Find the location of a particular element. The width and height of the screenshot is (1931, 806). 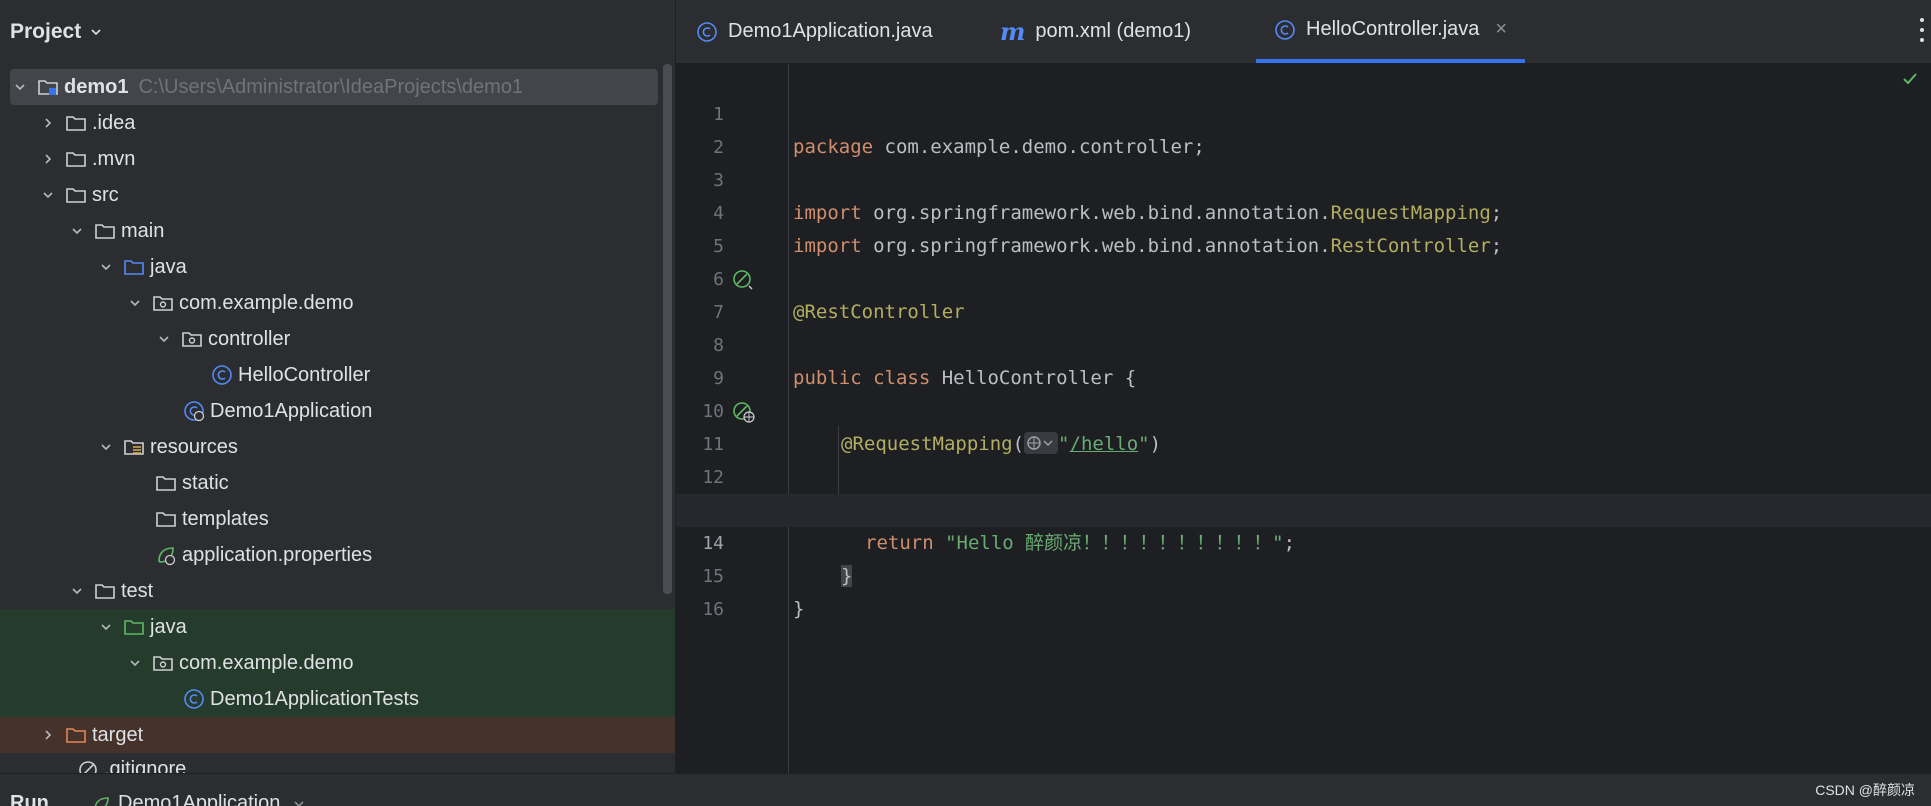

tree-item-test: test is located at coordinates (337, 591).